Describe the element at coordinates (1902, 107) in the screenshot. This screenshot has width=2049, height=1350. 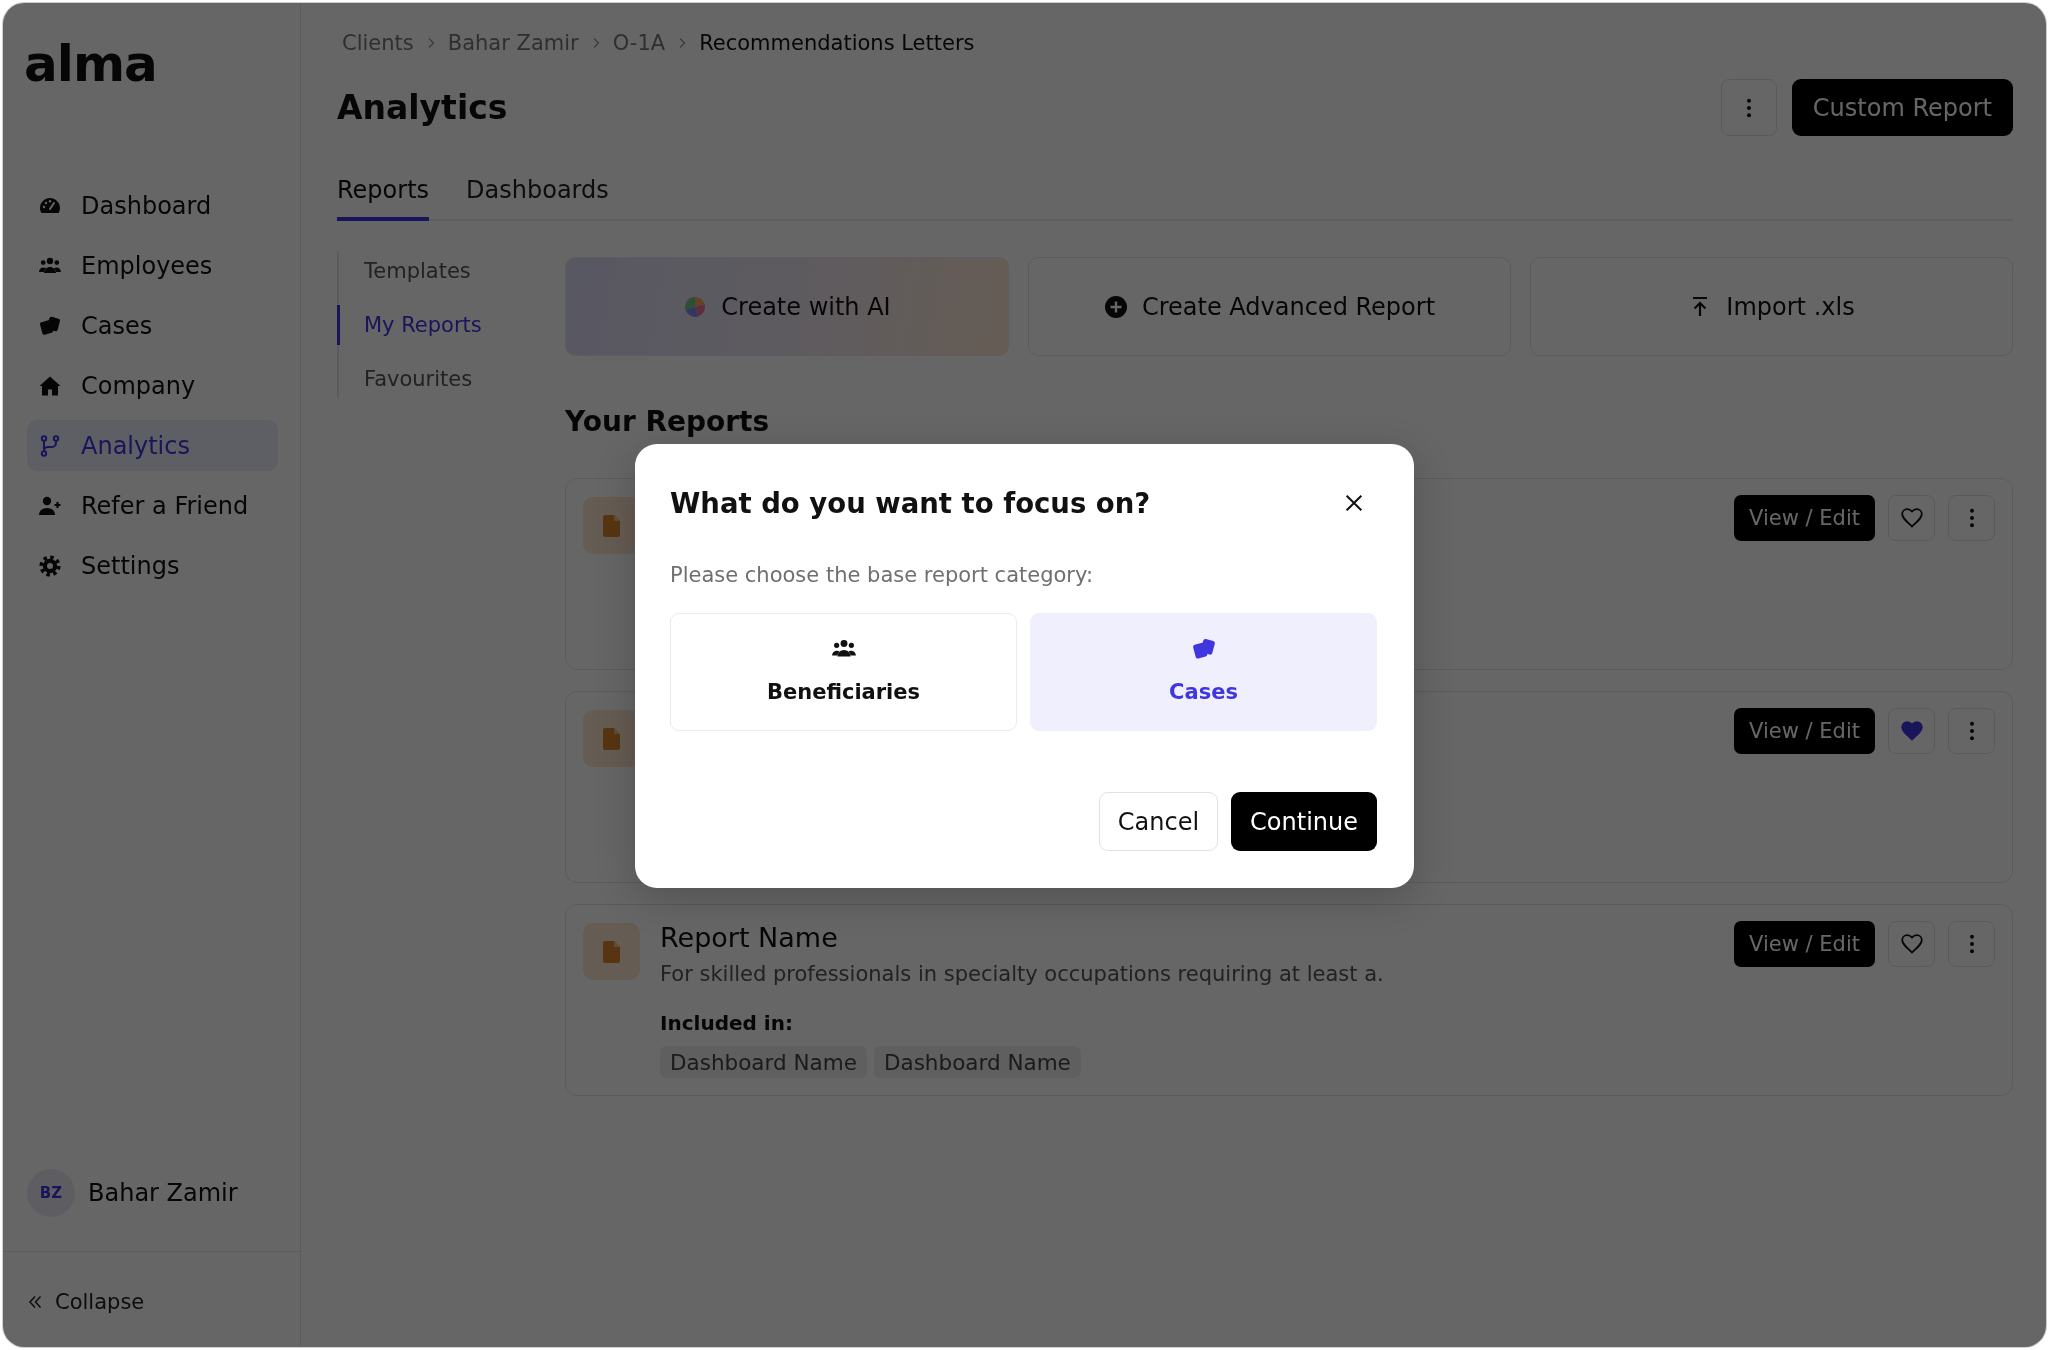
I see `custom-report-button: Custom Report` at that location.